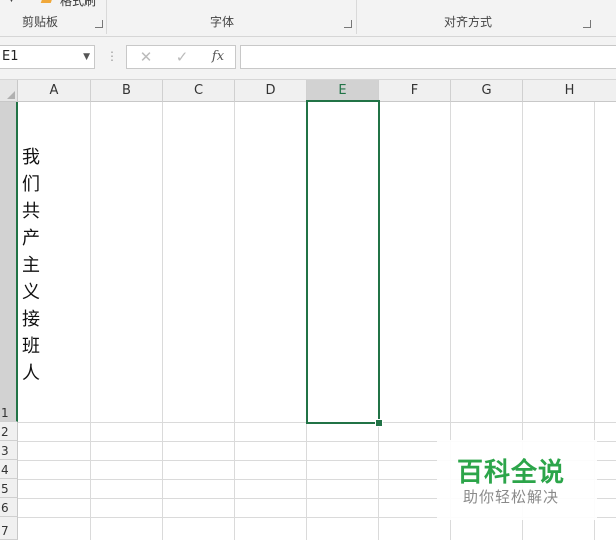 The image size is (616, 540). I want to click on enter-icon: ✓, so click(182, 57).